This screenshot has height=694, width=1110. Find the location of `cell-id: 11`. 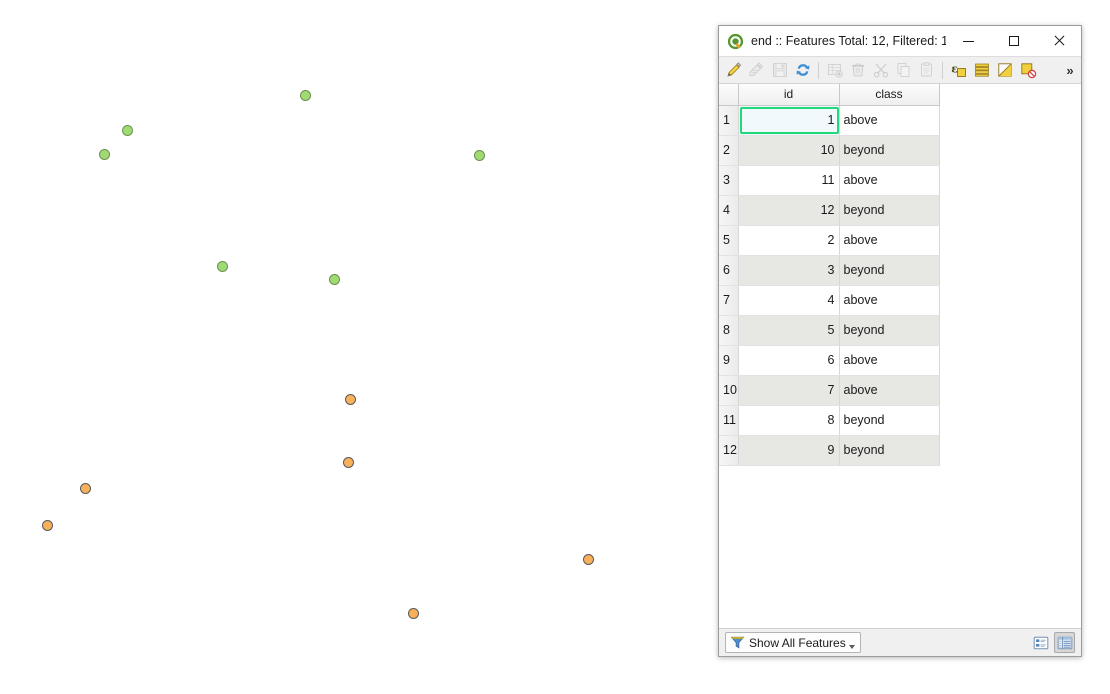

cell-id: 11 is located at coordinates (789, 180).